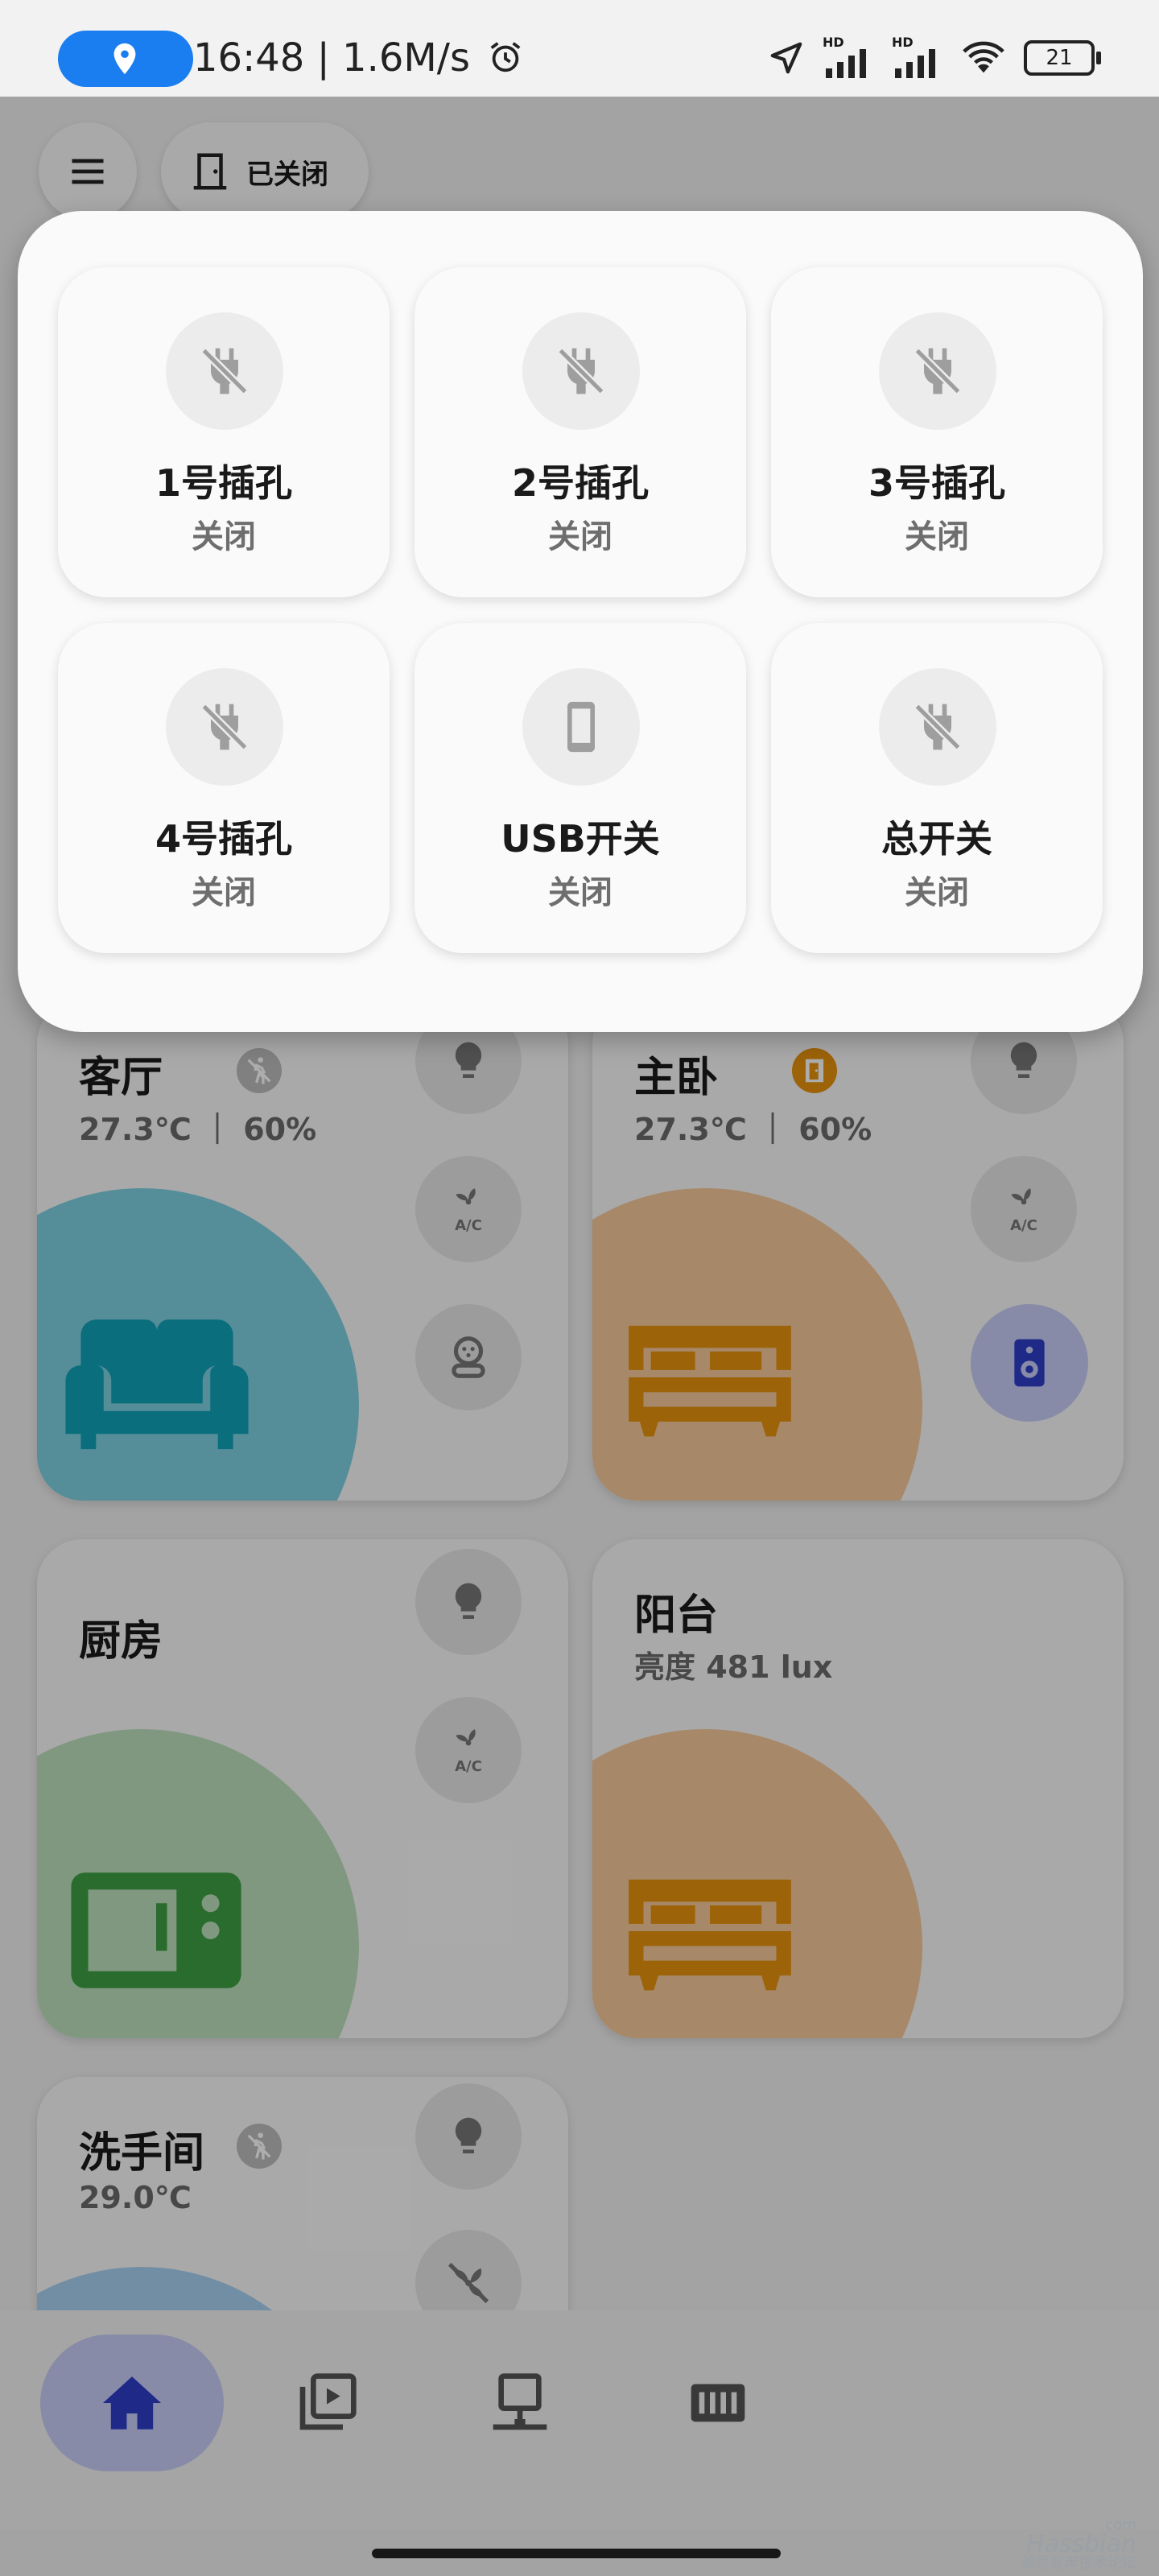 The image size is (1159, 2576). Describe the element at coordinates (937, 432) in the screenshot. I see `switch-tile-outlet-3: 3号插孔 关闭` at that location.